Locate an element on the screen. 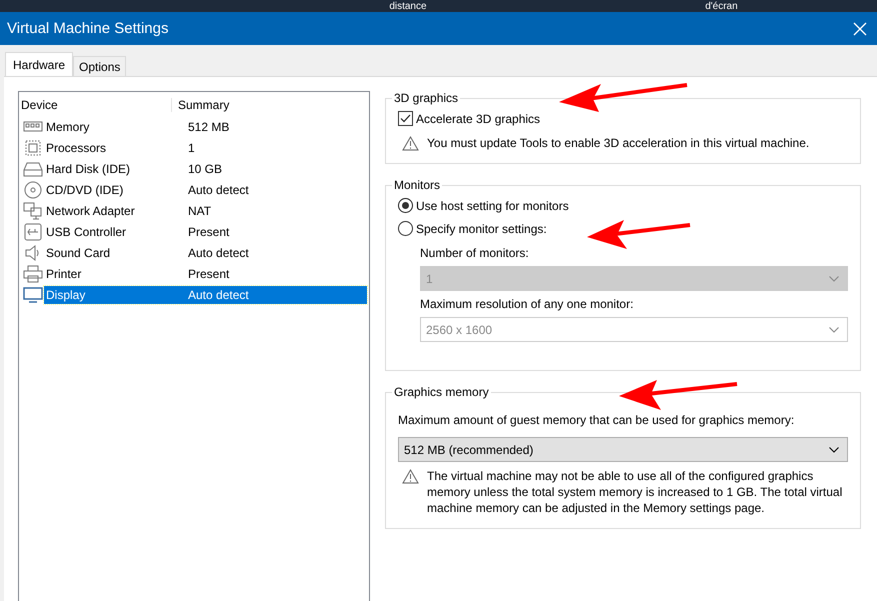 This screenshot has height=601, width=877. warning-text: The virtual machine may not be able to use all of the configured graphics memory unless the total system memory is increased to 1 GB. The total virtual machine memory can be adjusted in the Memory settings page. is located at coordinates (635, 492).